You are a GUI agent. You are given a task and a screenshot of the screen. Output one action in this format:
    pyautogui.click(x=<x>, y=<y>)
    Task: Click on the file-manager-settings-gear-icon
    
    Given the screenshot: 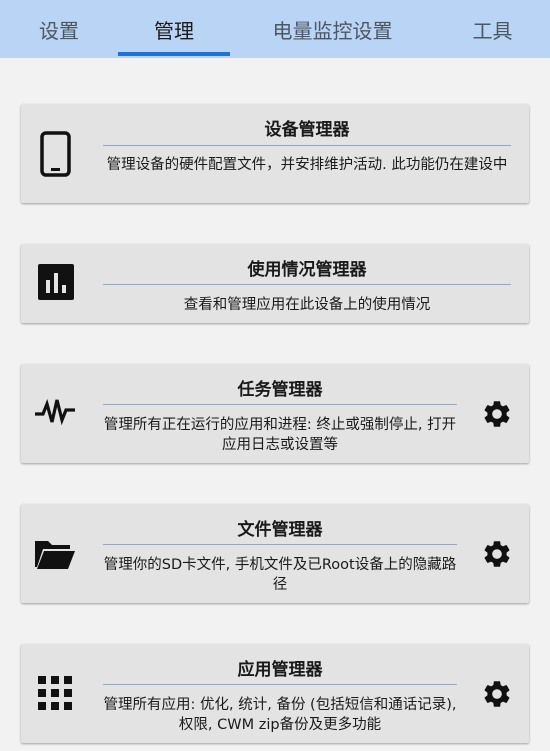 What is the action you would take?
    pyautogui.click(x=497, y=554)
    